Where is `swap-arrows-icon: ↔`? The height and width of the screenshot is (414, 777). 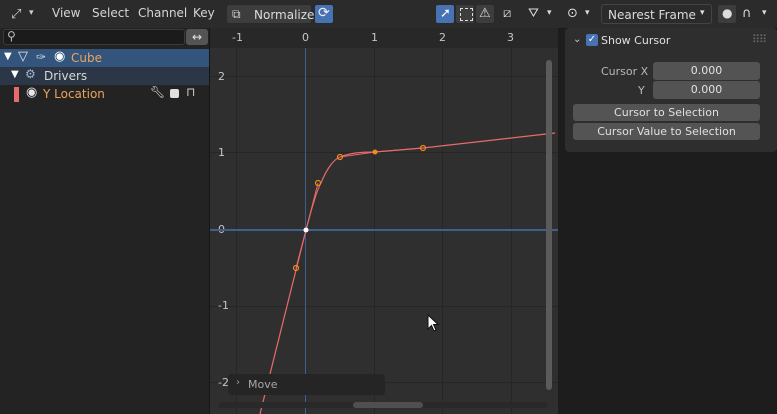
swap-arrows-icon: ↔ is located at coordinates (197, 37).